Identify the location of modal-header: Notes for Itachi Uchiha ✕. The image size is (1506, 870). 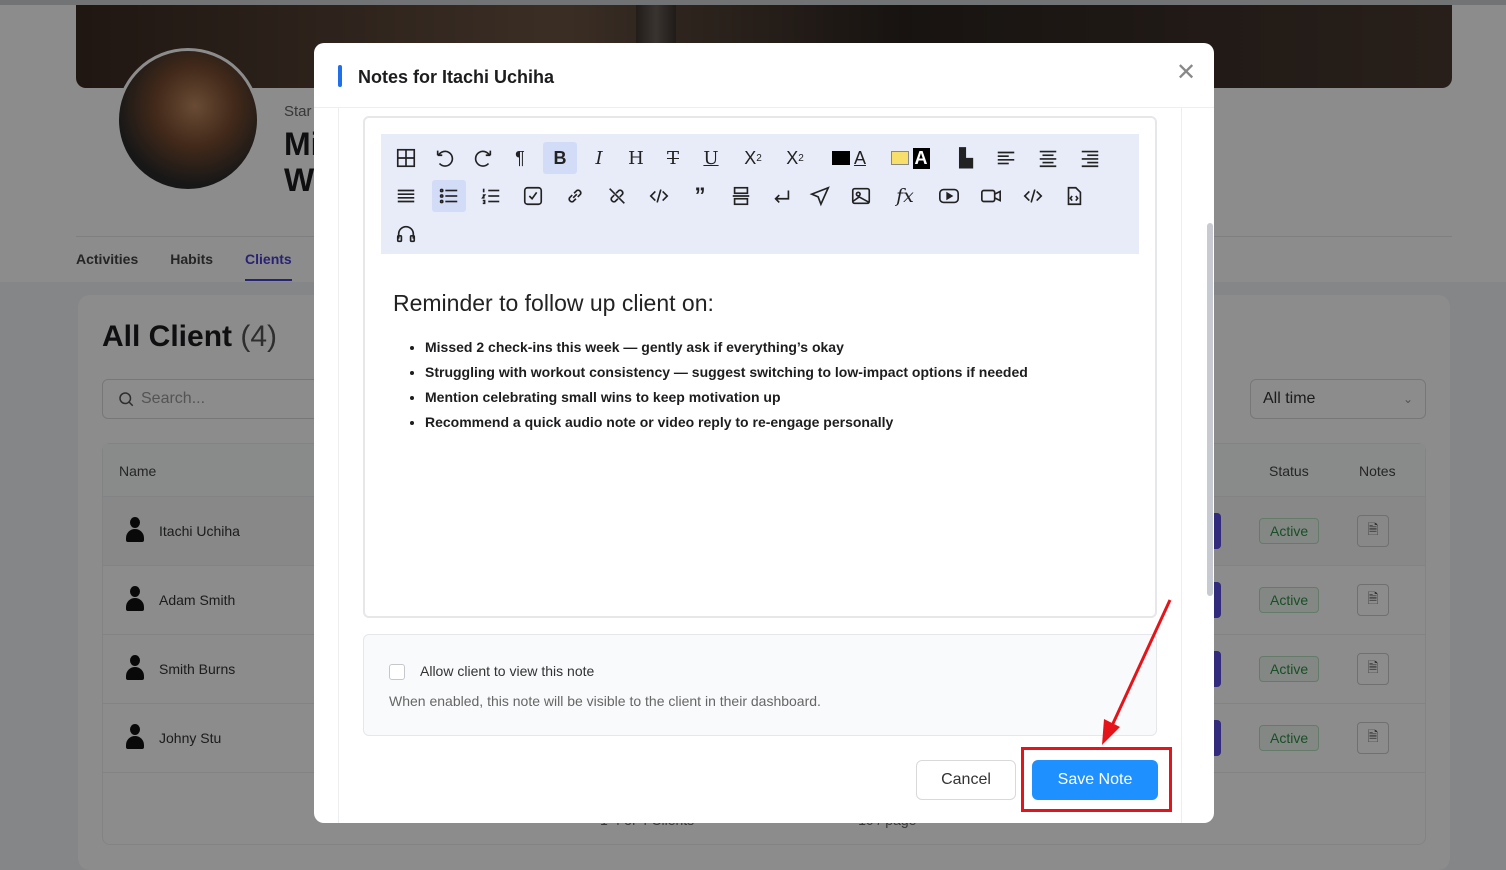
(764, 75).